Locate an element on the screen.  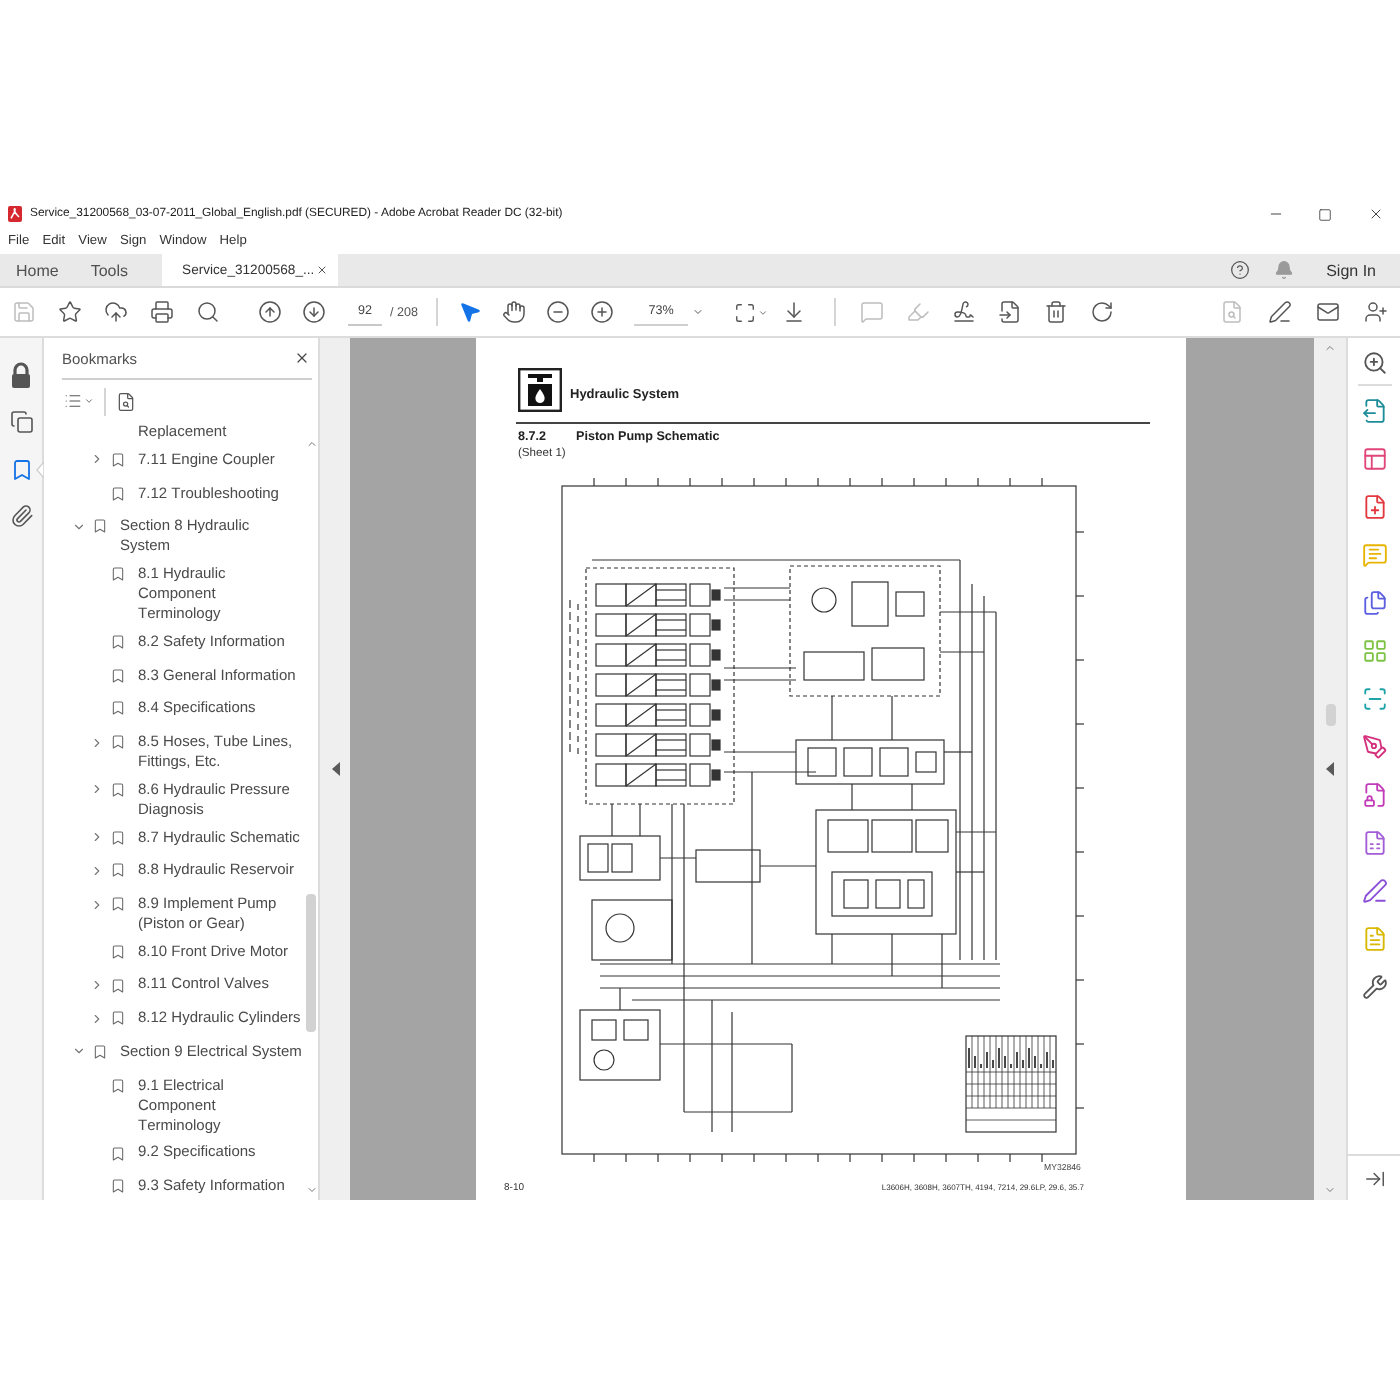
sign-in-button: Sign In is located at coordinates (1351, 270).